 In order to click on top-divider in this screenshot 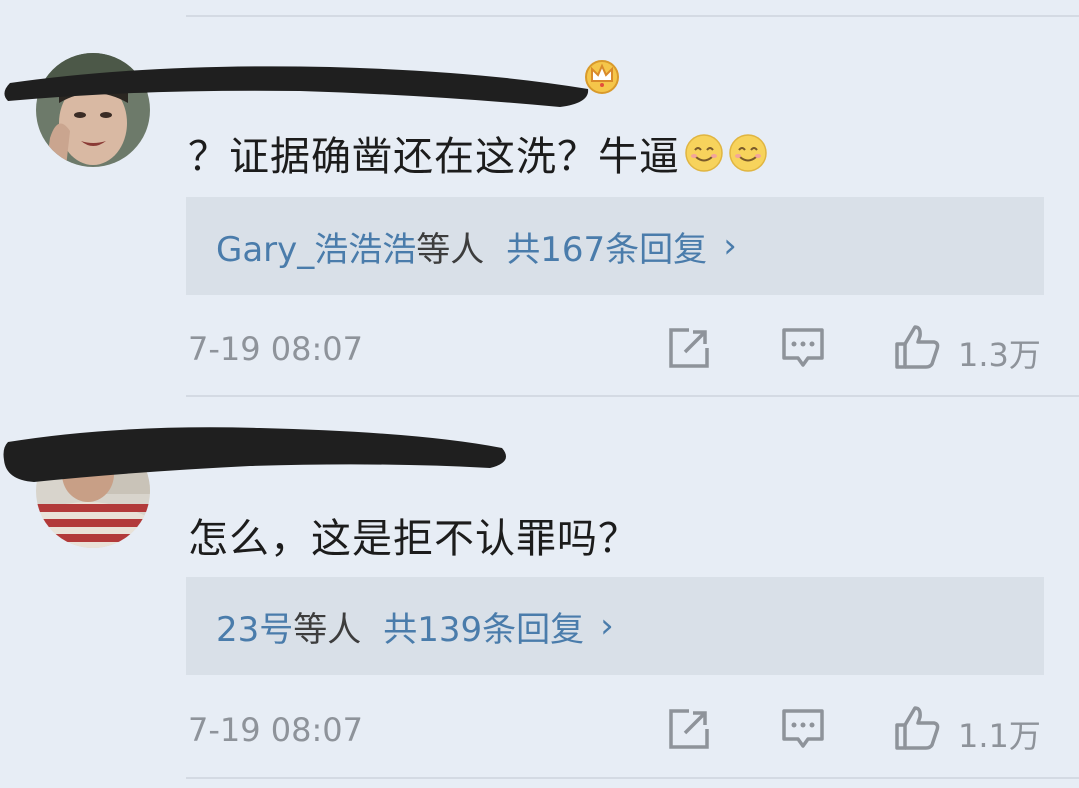, I will do `click(632, 16)`.